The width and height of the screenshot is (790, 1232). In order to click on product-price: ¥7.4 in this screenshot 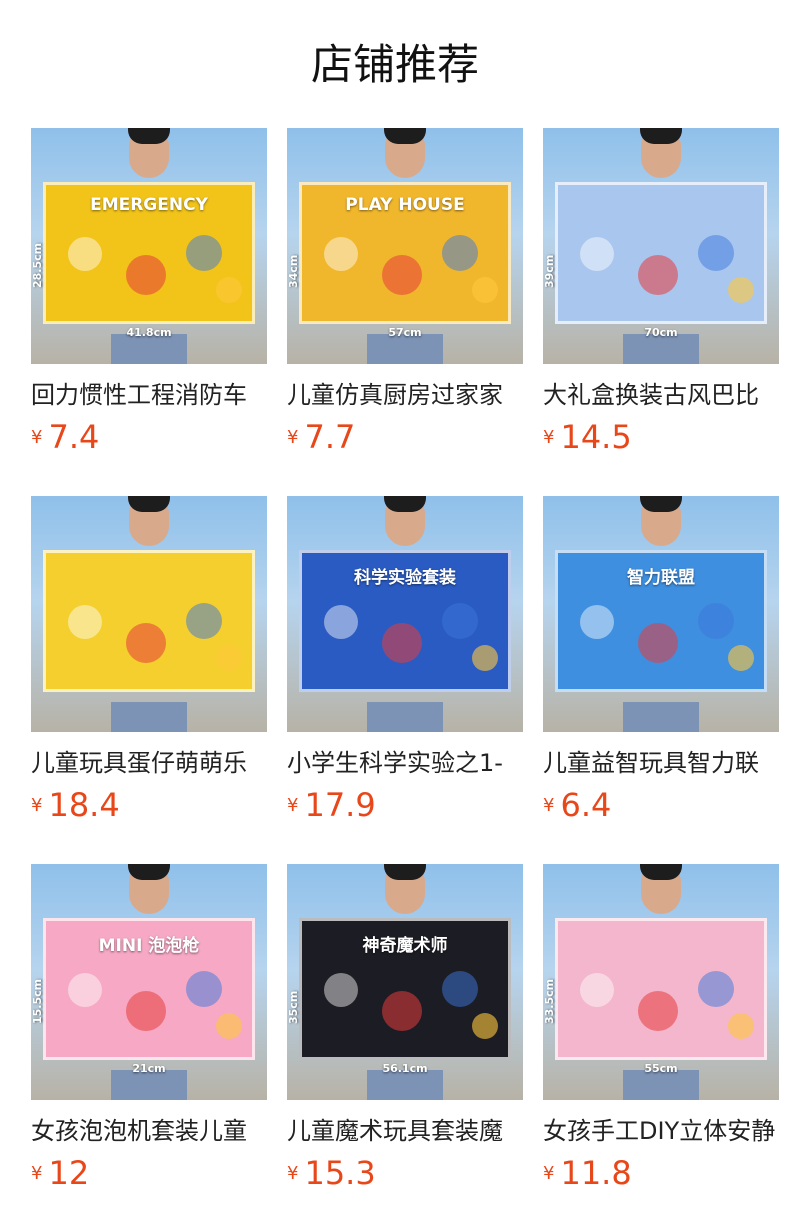, I will do `click(65, 438)`.